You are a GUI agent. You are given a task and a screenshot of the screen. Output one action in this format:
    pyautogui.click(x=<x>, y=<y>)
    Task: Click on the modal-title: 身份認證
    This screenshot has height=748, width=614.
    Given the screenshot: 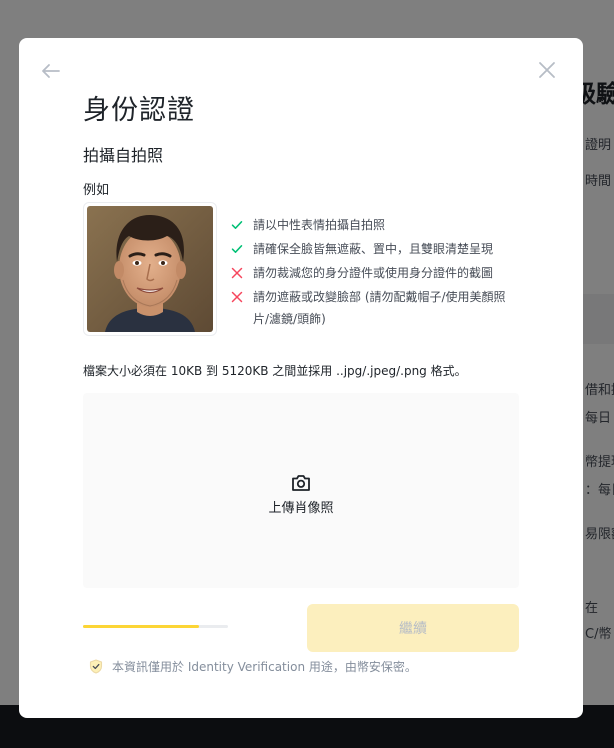 What is the action you would take?
    pyautogui.click(x=139, y=110)
    